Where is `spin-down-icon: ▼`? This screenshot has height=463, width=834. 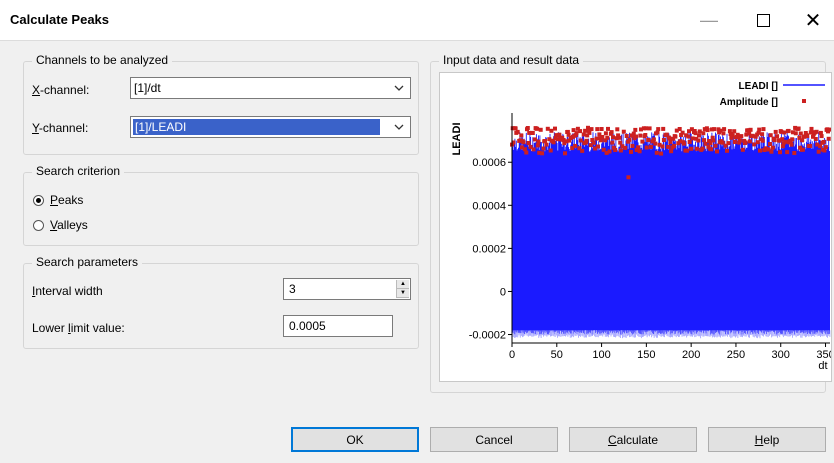 spin-down-icon: ▼ is located at coordinates (403, 293).